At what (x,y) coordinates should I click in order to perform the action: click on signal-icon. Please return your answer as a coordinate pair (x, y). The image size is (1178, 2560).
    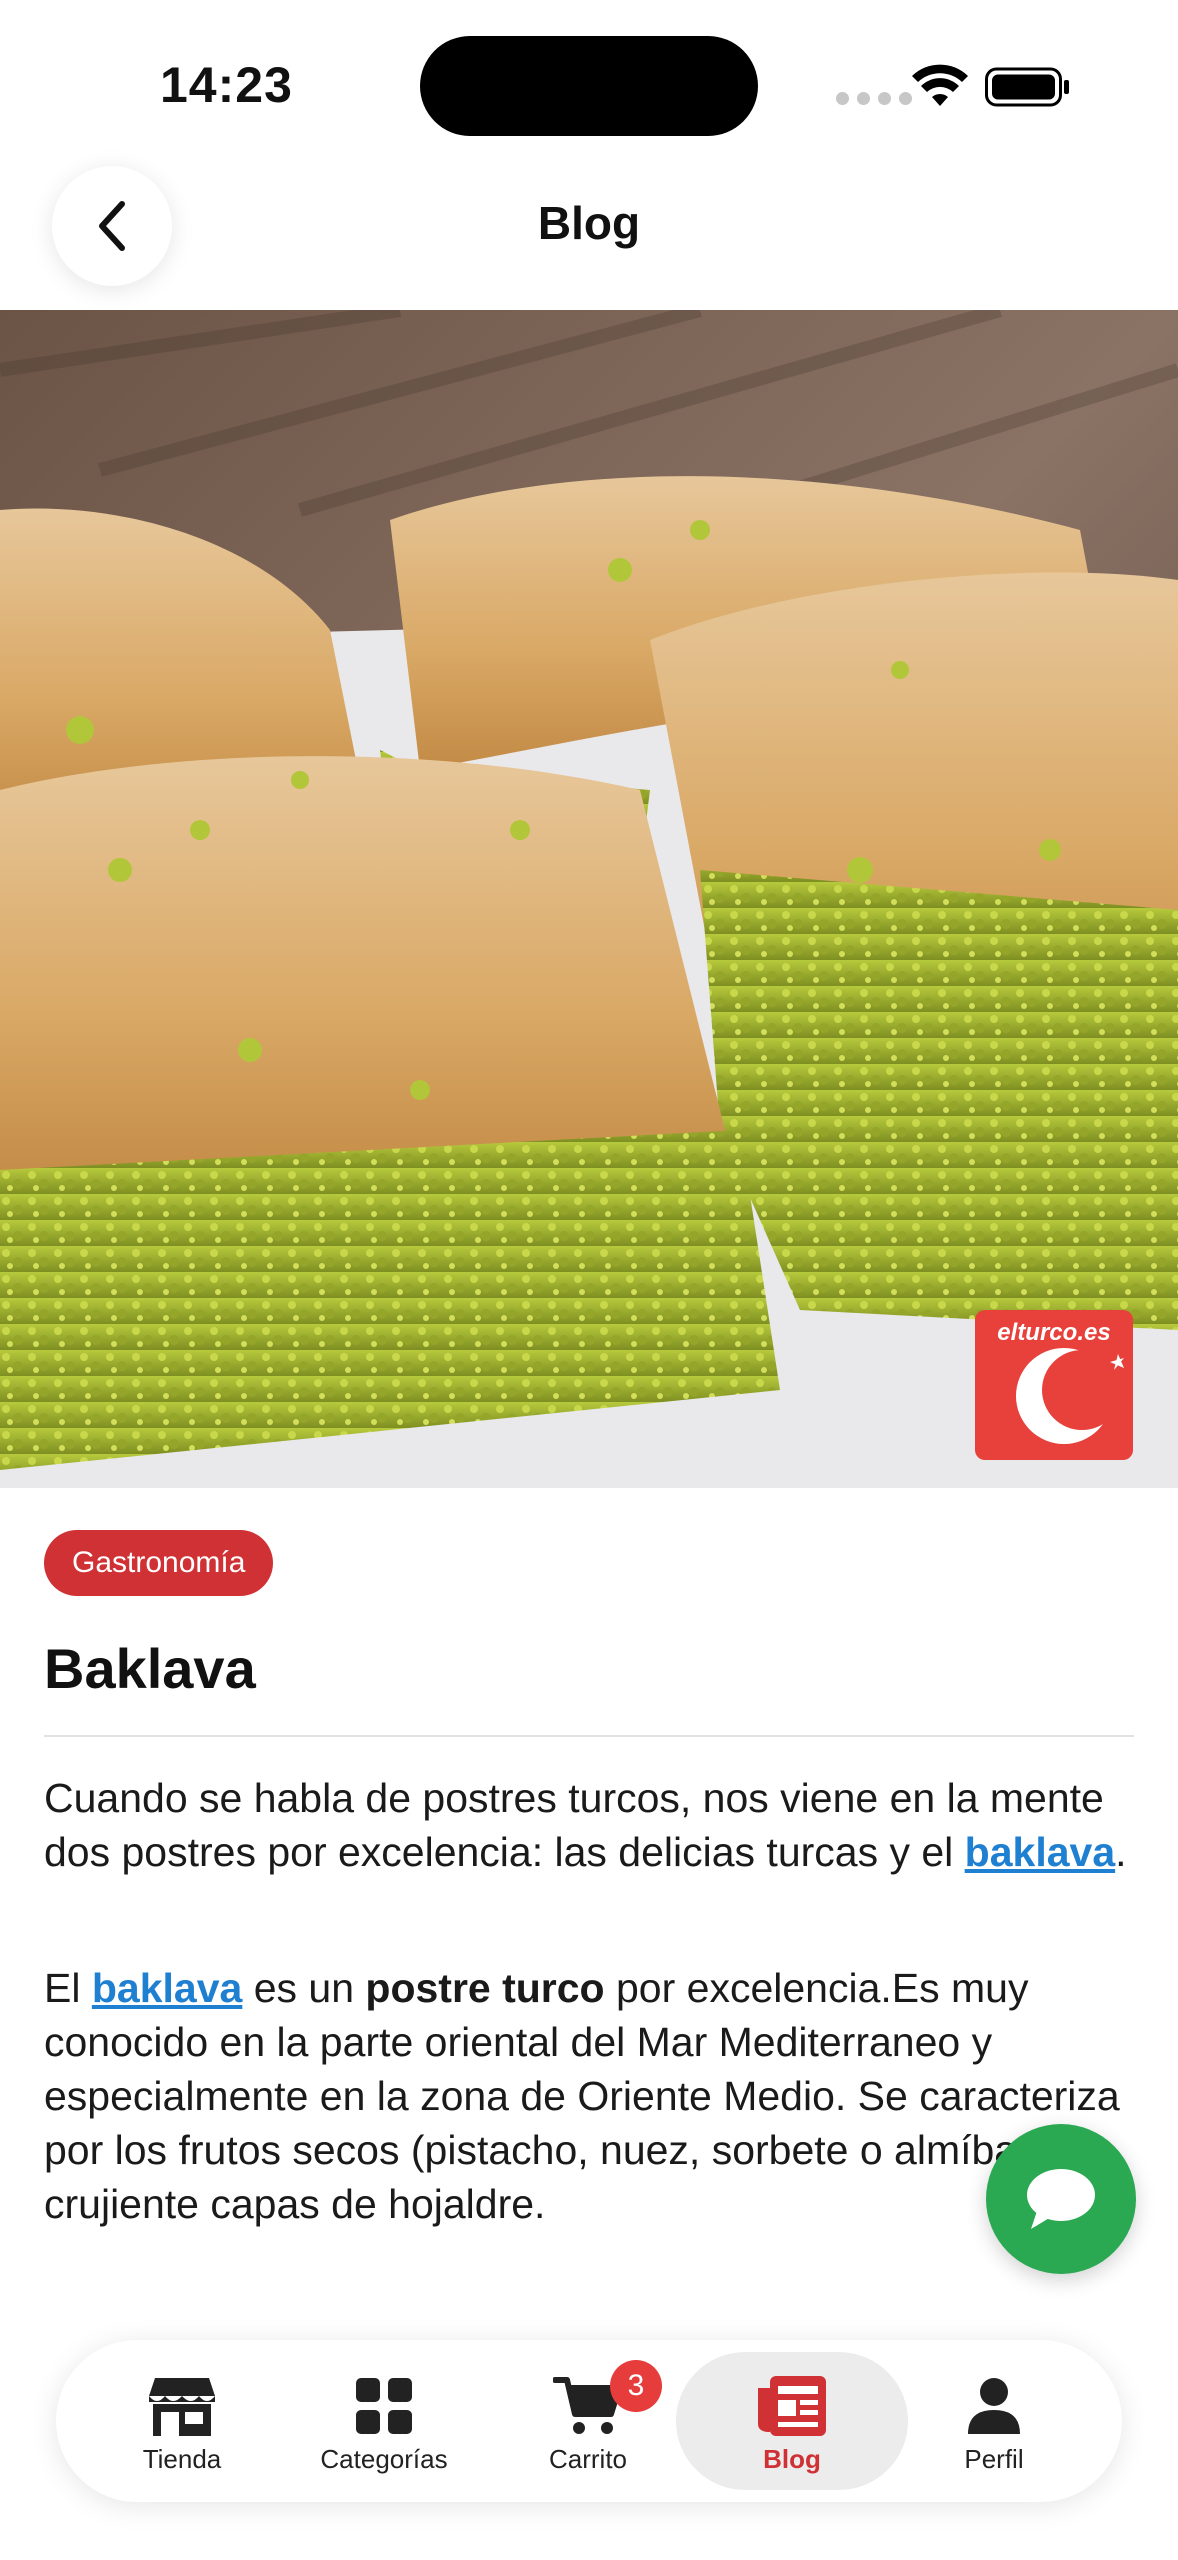
    Looking at the image, I should click on (874, 98).